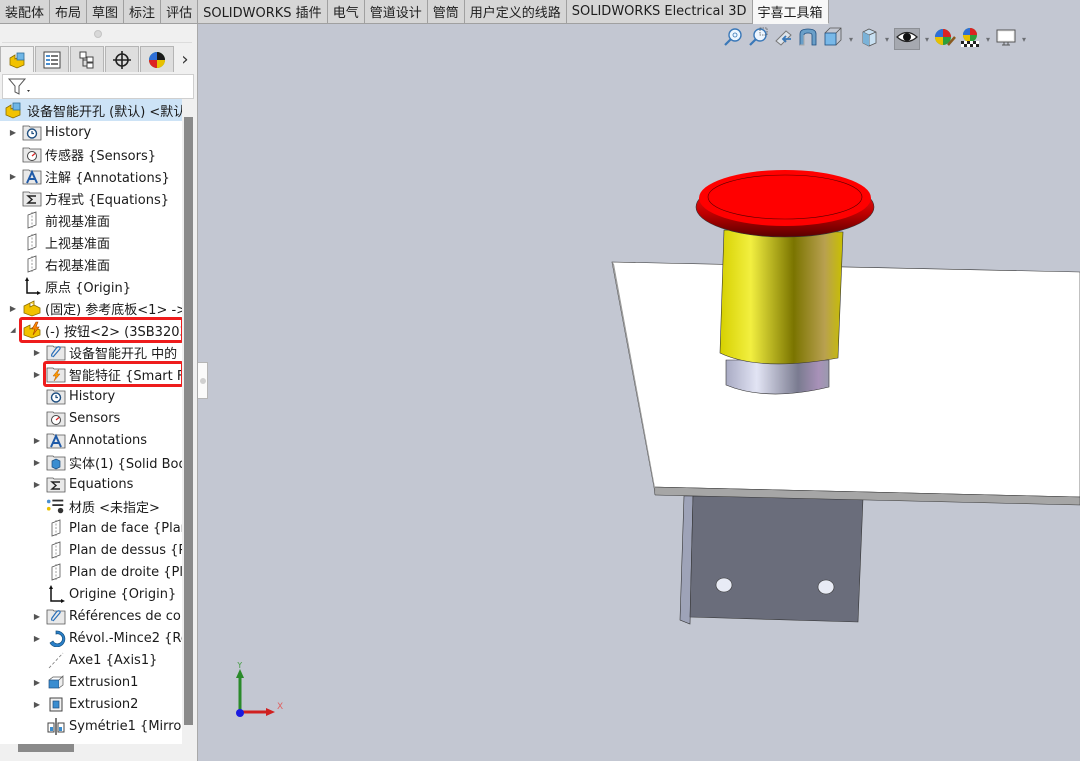 The width and height of the screenshot is (1080, 761). Describe the element at coordinates (18, 86) in the screenshot. I see `filter-icon` at that location.